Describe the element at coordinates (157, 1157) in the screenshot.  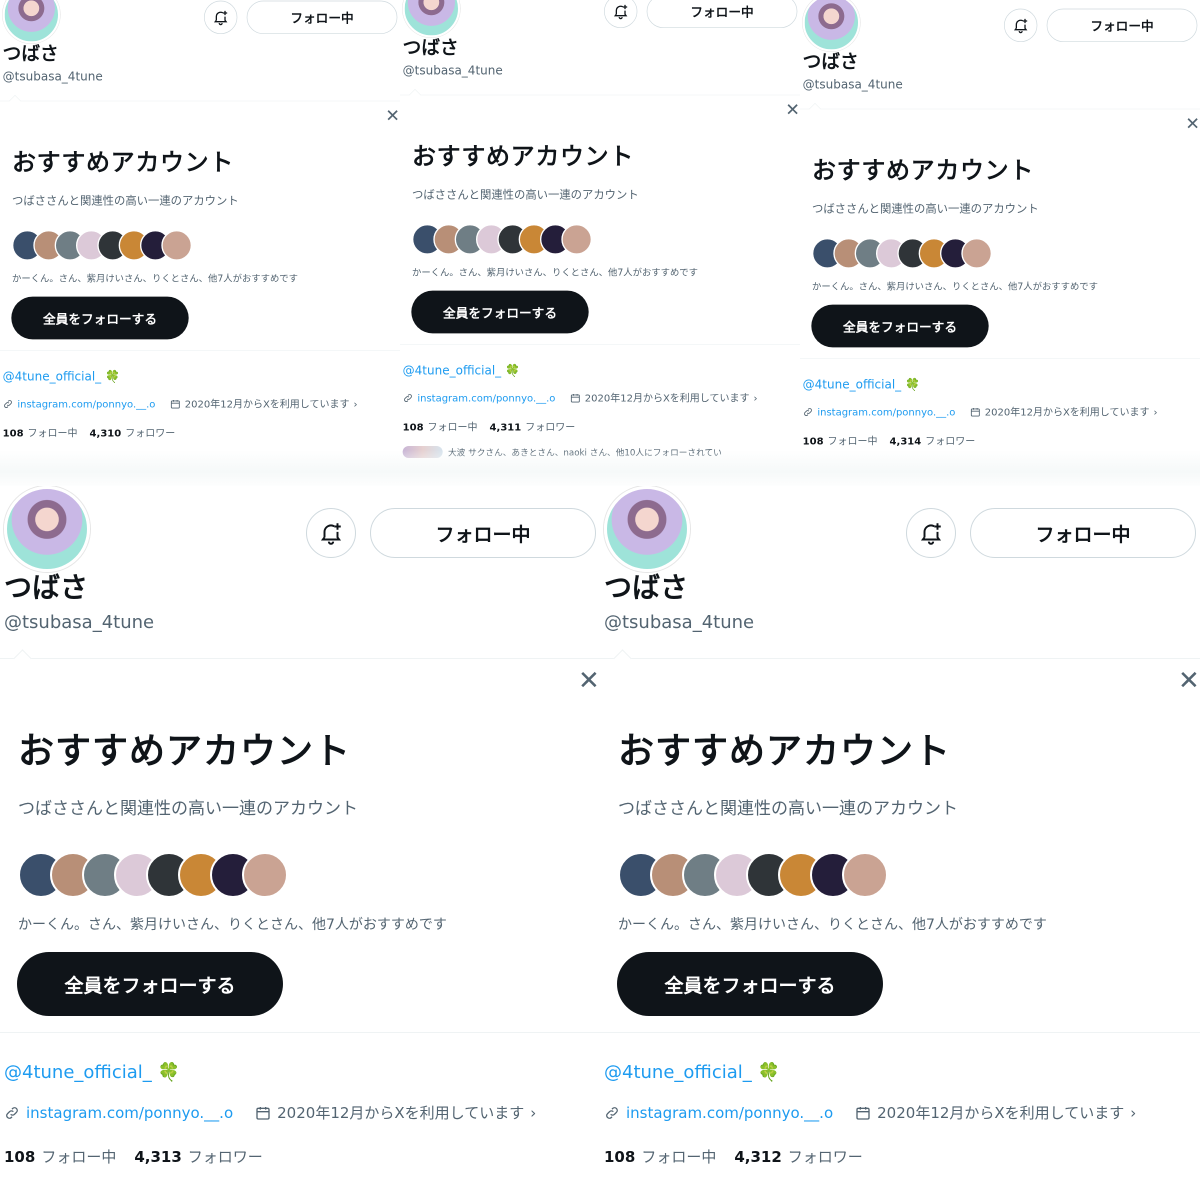
I see `followers-count: 4,313` at that location.